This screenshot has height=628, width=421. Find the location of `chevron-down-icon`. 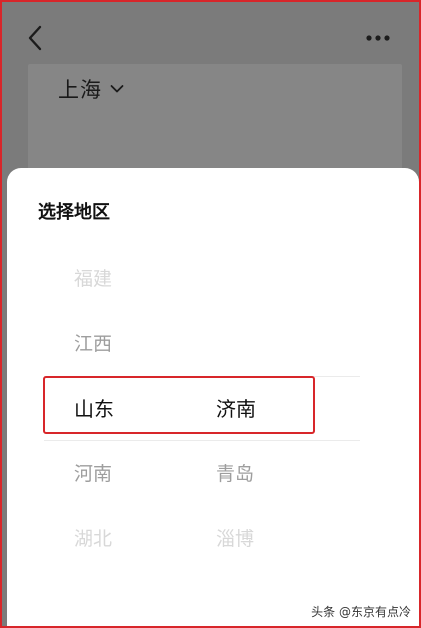

chevron-down-icon is located at coordinates (117, 89).